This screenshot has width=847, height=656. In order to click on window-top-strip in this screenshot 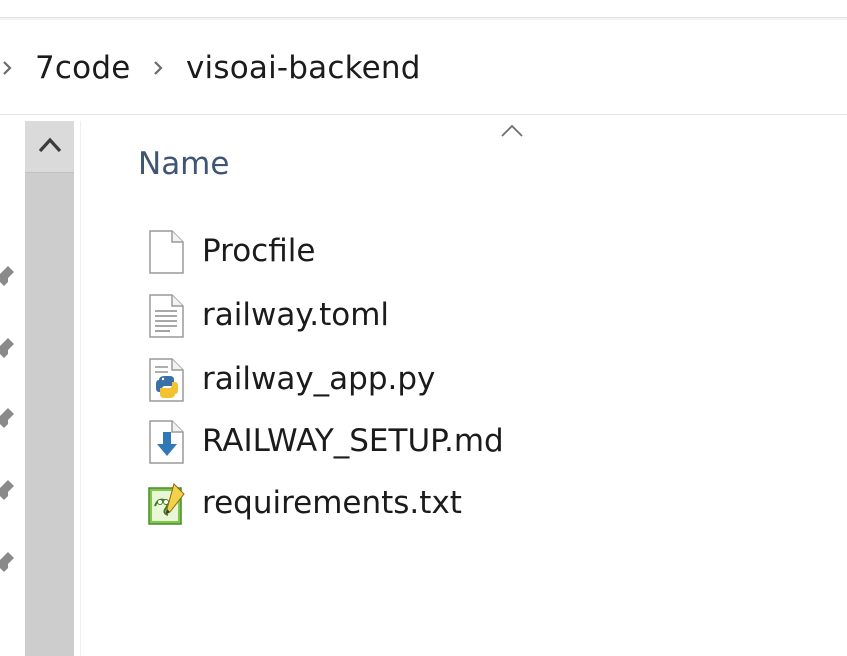, I will do `click(423, 9)`.